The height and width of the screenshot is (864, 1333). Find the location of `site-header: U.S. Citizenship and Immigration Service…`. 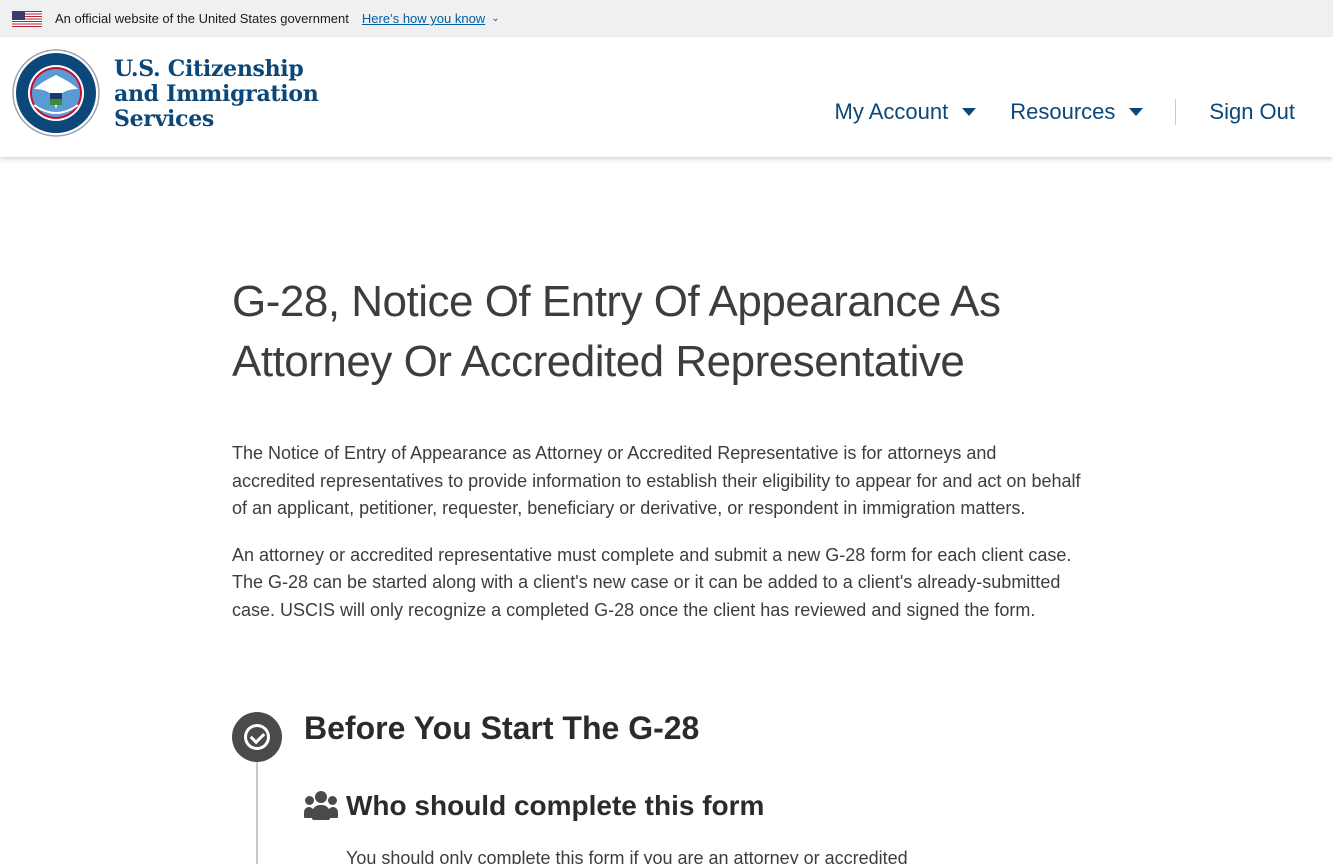

site-header: U.S. Citizenship and Immigration Service… is located at coordinates (666, 97).